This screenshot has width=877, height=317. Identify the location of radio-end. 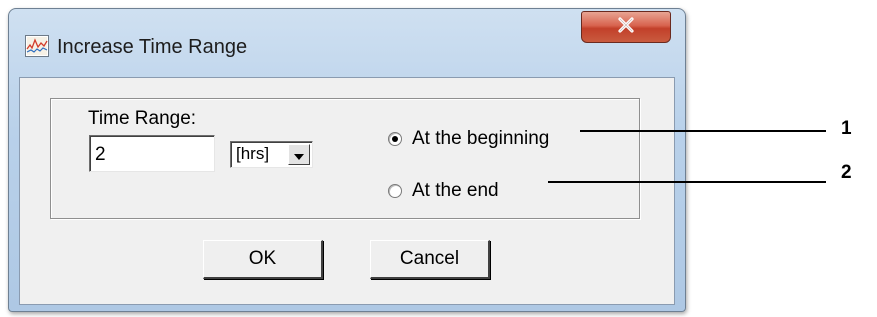
(395, 191).